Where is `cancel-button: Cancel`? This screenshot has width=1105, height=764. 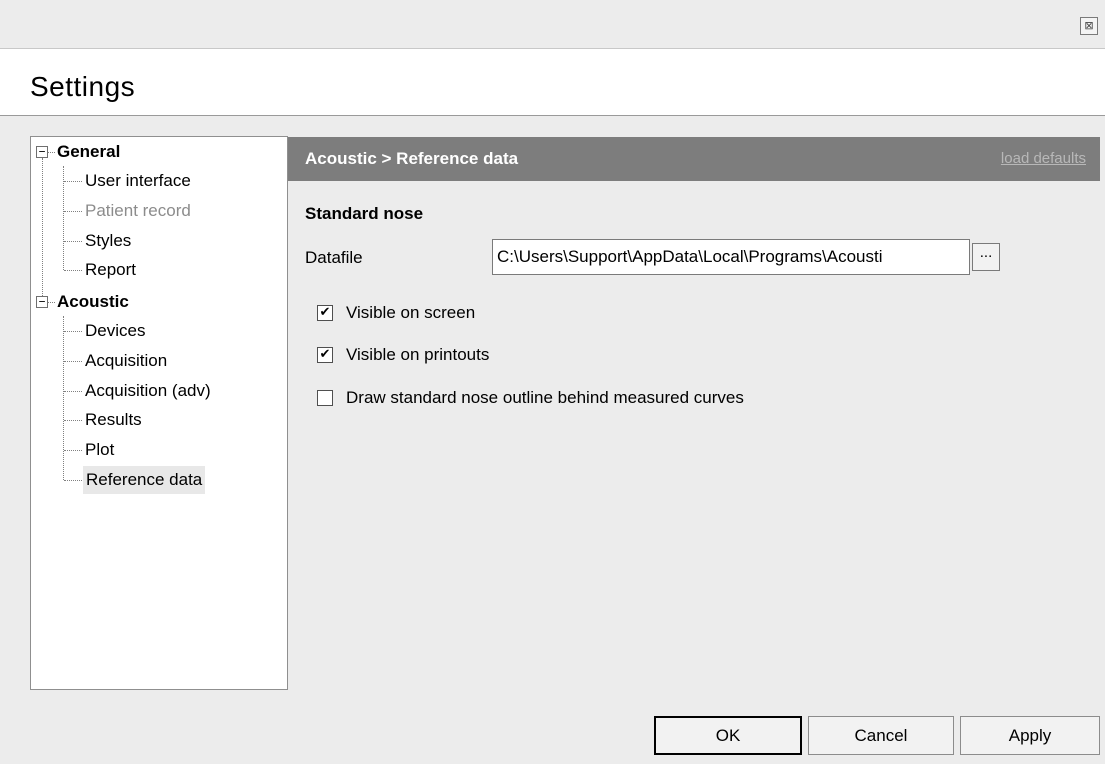 cancel-button: Cancel is located at coordinates (881, 735).